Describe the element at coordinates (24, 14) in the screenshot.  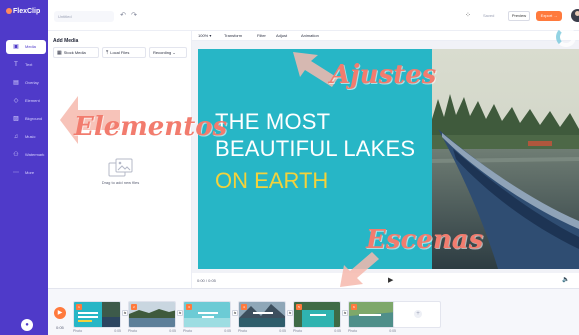
I see `flexclip-logo: FlexClip` at that location.